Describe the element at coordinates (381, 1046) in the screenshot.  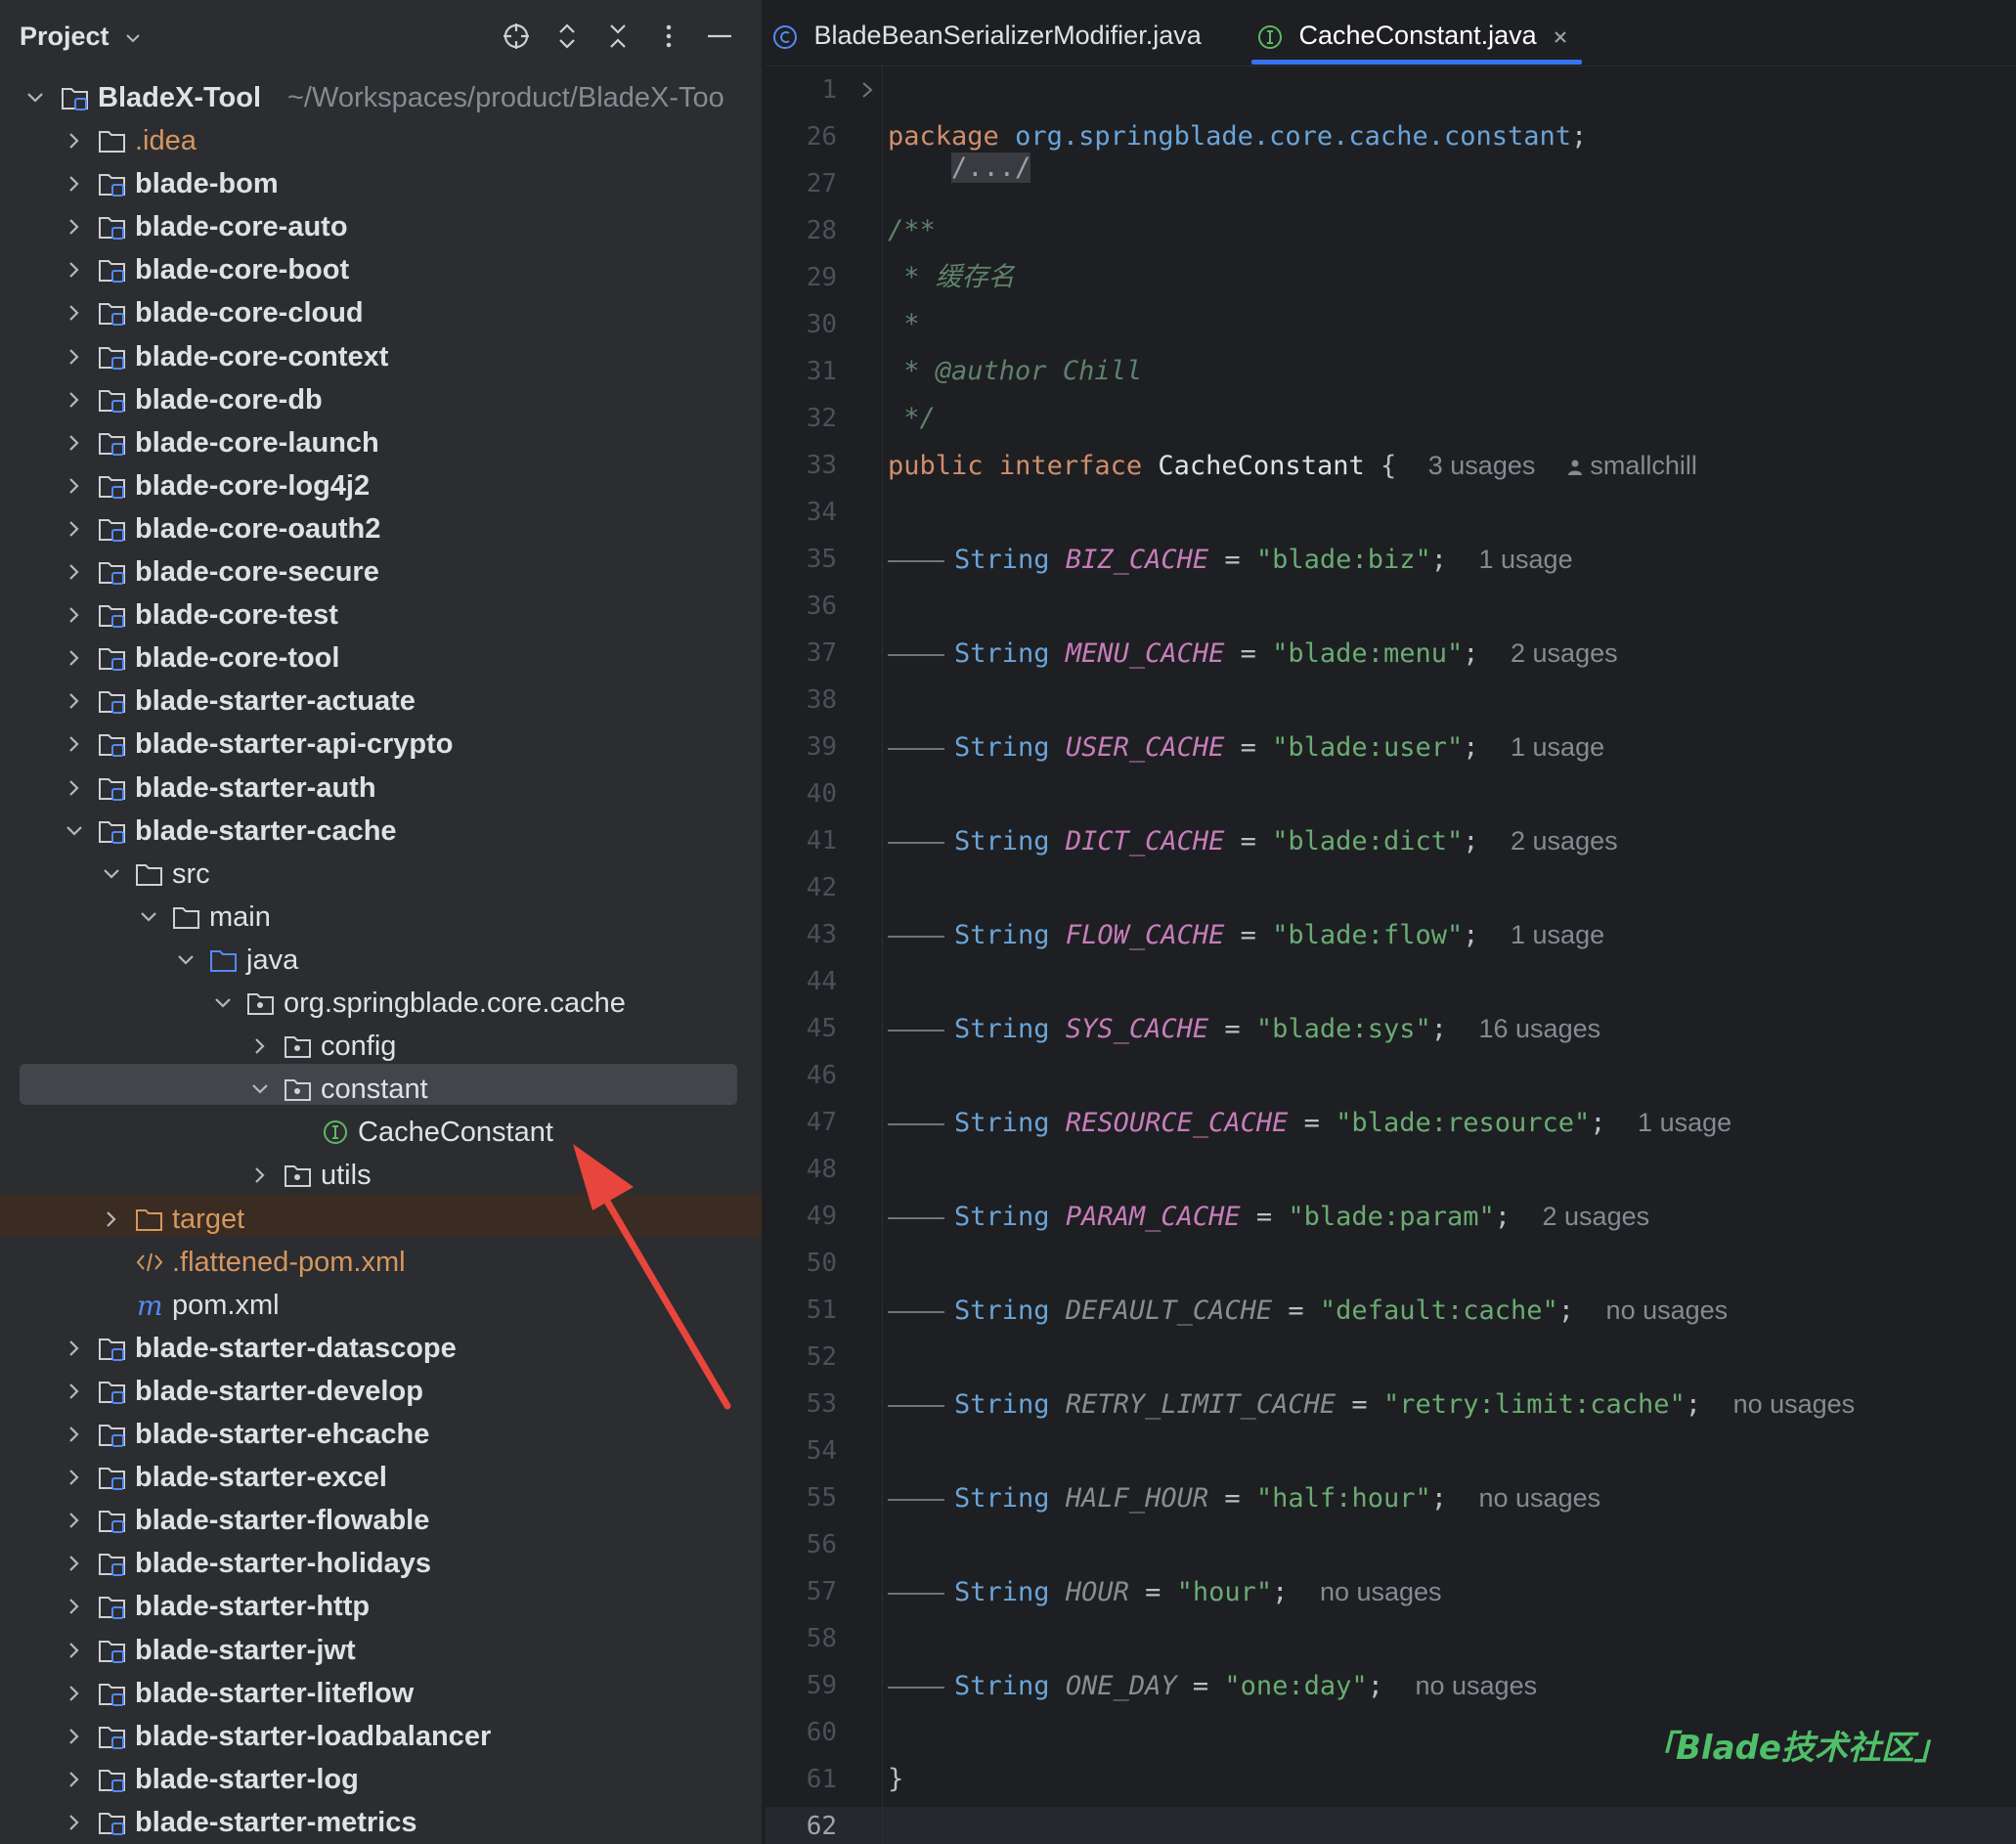
I see `tree-item: config` at that location.